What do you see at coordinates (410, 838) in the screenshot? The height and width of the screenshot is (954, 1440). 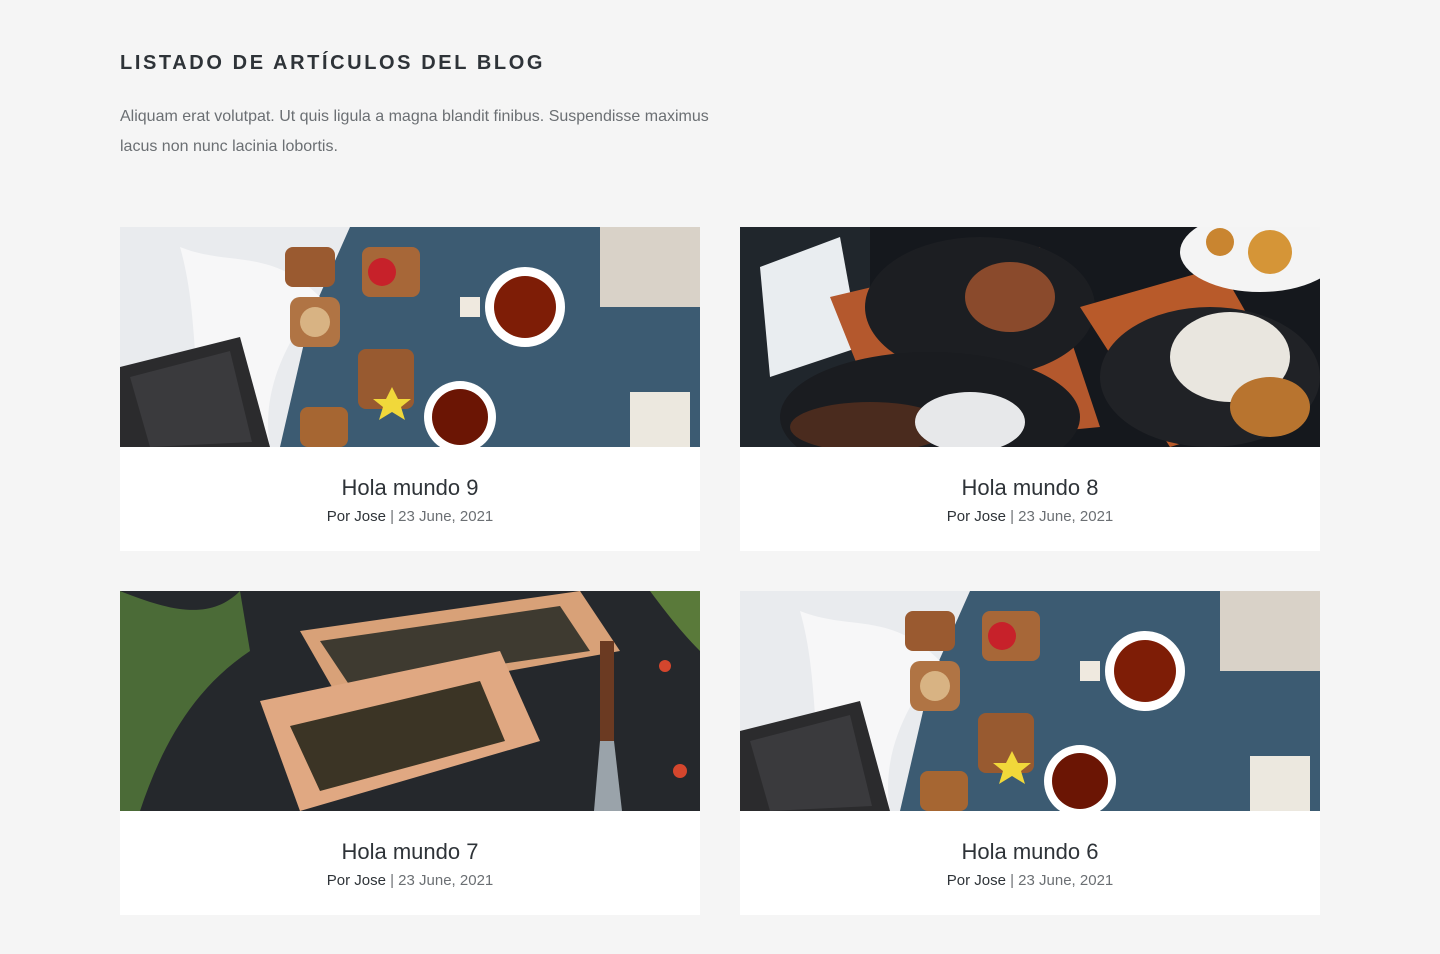 I see `post-title: Hola mundo 7` at bounding box center [410, 838].